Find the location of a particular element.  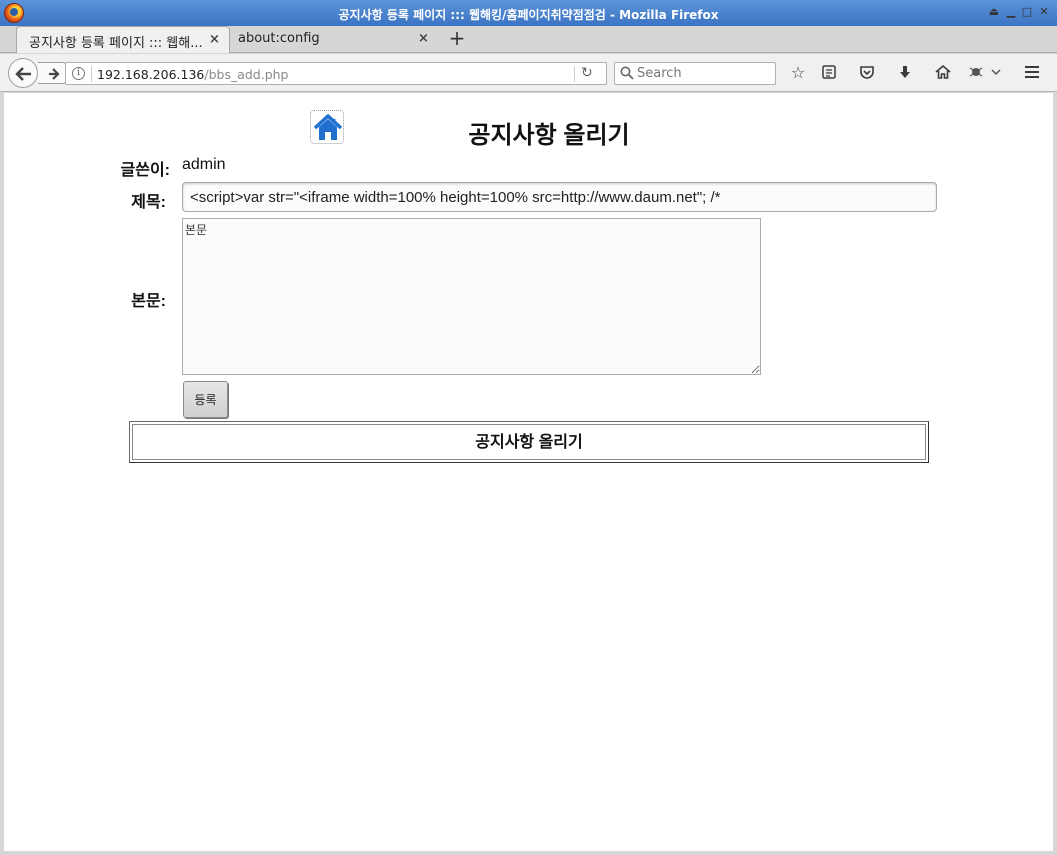

navigation-toolbar: i 192.168.206.136/bbs_add.php ↻ ☆ is located at coordinates (528, 73).